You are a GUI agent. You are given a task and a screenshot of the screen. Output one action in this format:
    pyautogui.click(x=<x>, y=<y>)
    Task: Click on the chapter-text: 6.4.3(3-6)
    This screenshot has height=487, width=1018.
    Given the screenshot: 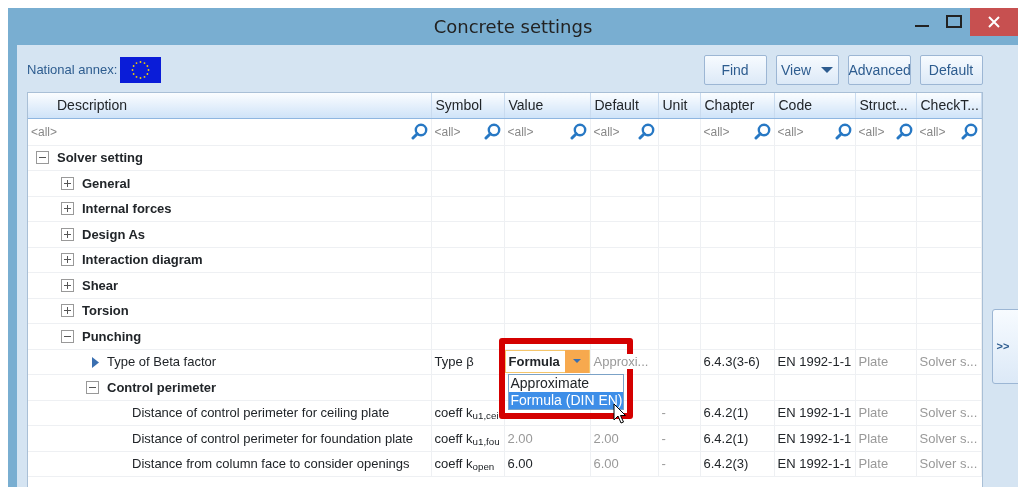 What is the action you would take?
    pyautogui.click(x=731, y=361)
    